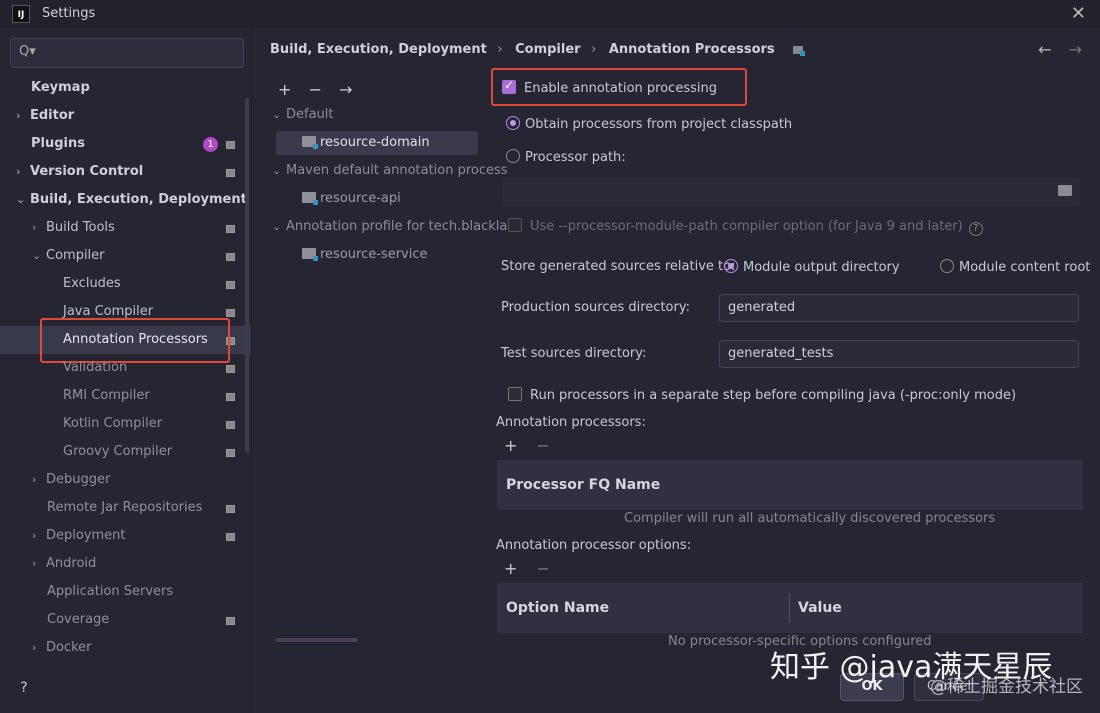  What do you see at coordinates (78, 479) in the screenshot?
I see `sidebar-item-label: Debugger` at bounding box center [78, 479].